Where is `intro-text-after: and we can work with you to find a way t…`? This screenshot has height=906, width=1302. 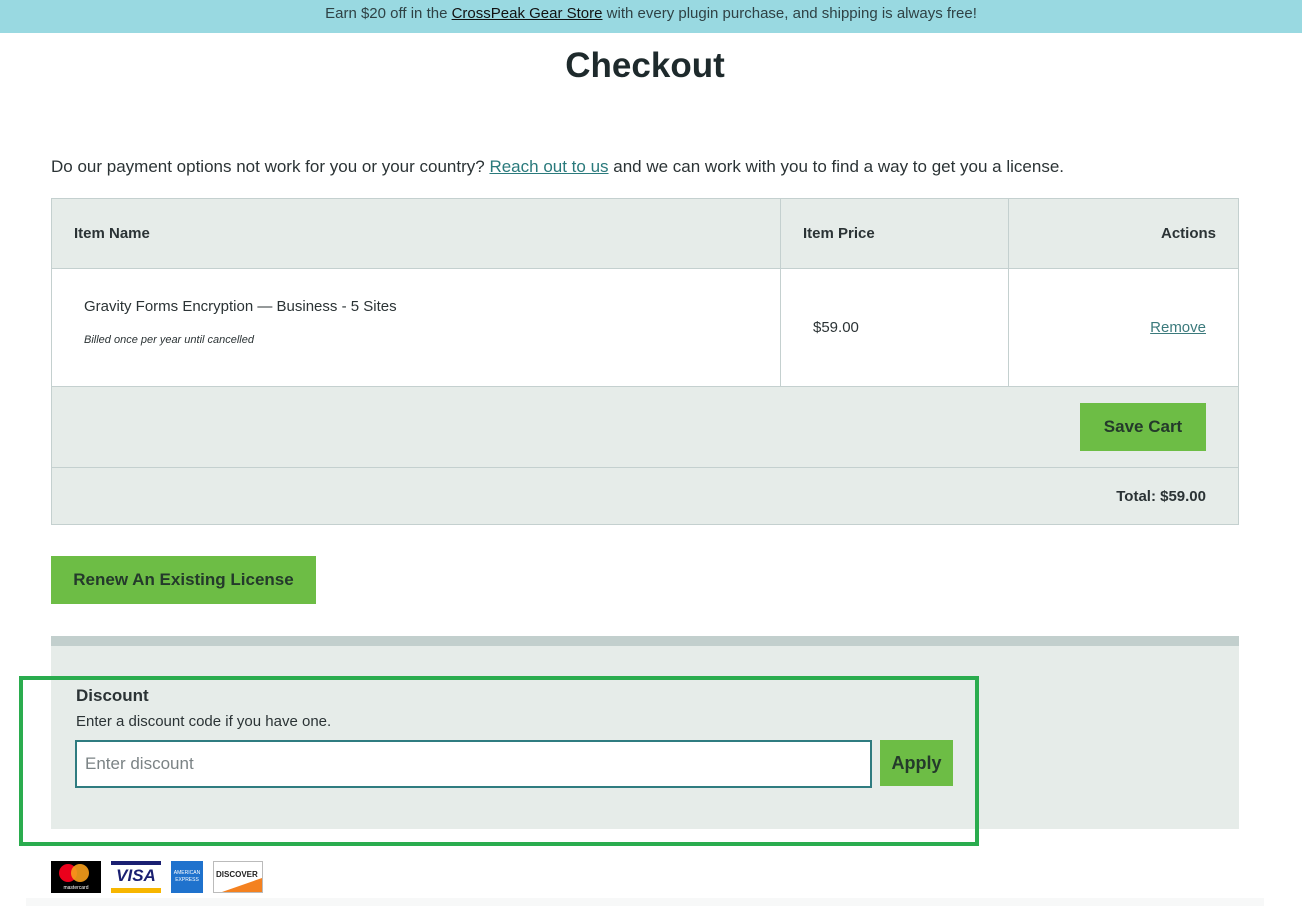 intro-text-after: and we can work with you to find a way t… is located at coordinates (836, 166).